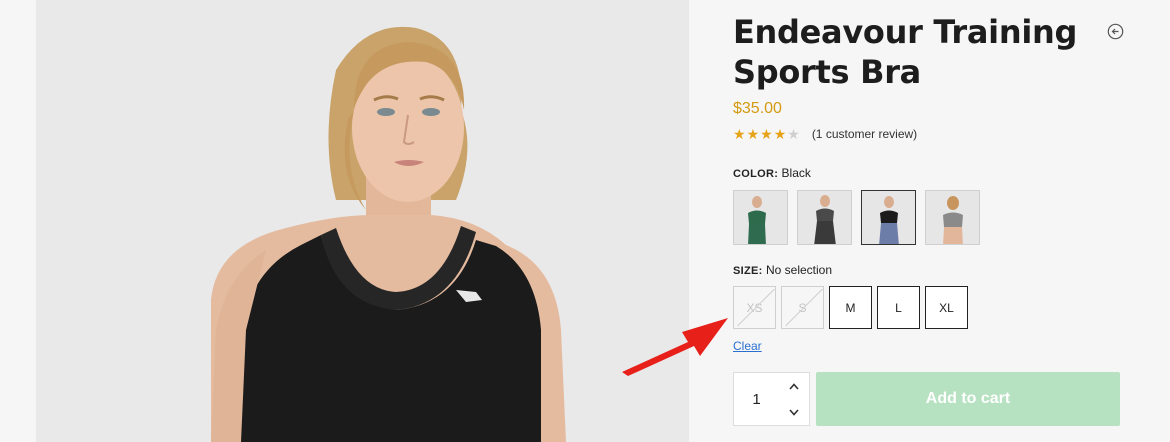 The height and width of the screenshot is (442, 1170). I want to click on swatch-grey, so click(952, 217).